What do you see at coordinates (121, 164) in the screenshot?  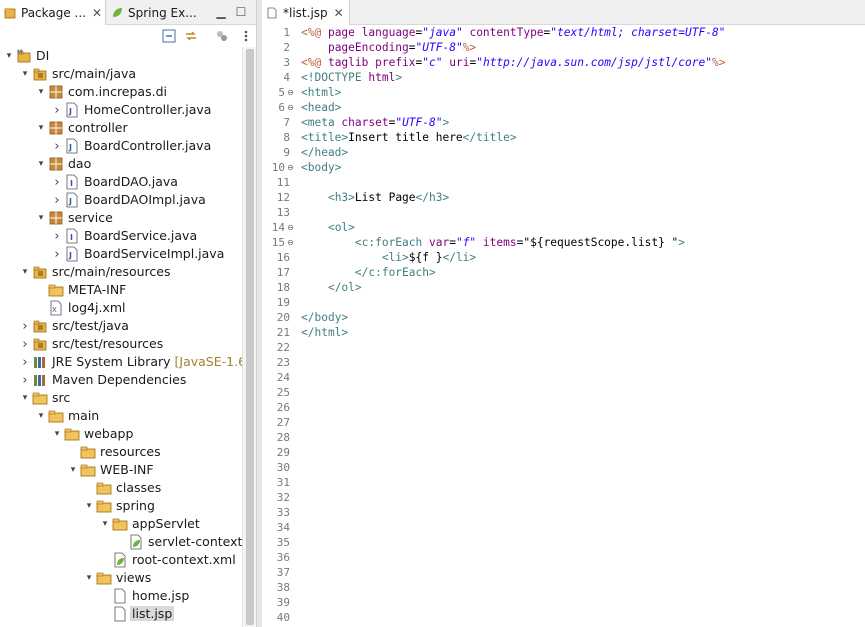 I see `tree-item: ▾ dao` at bounding box center [121, 164].